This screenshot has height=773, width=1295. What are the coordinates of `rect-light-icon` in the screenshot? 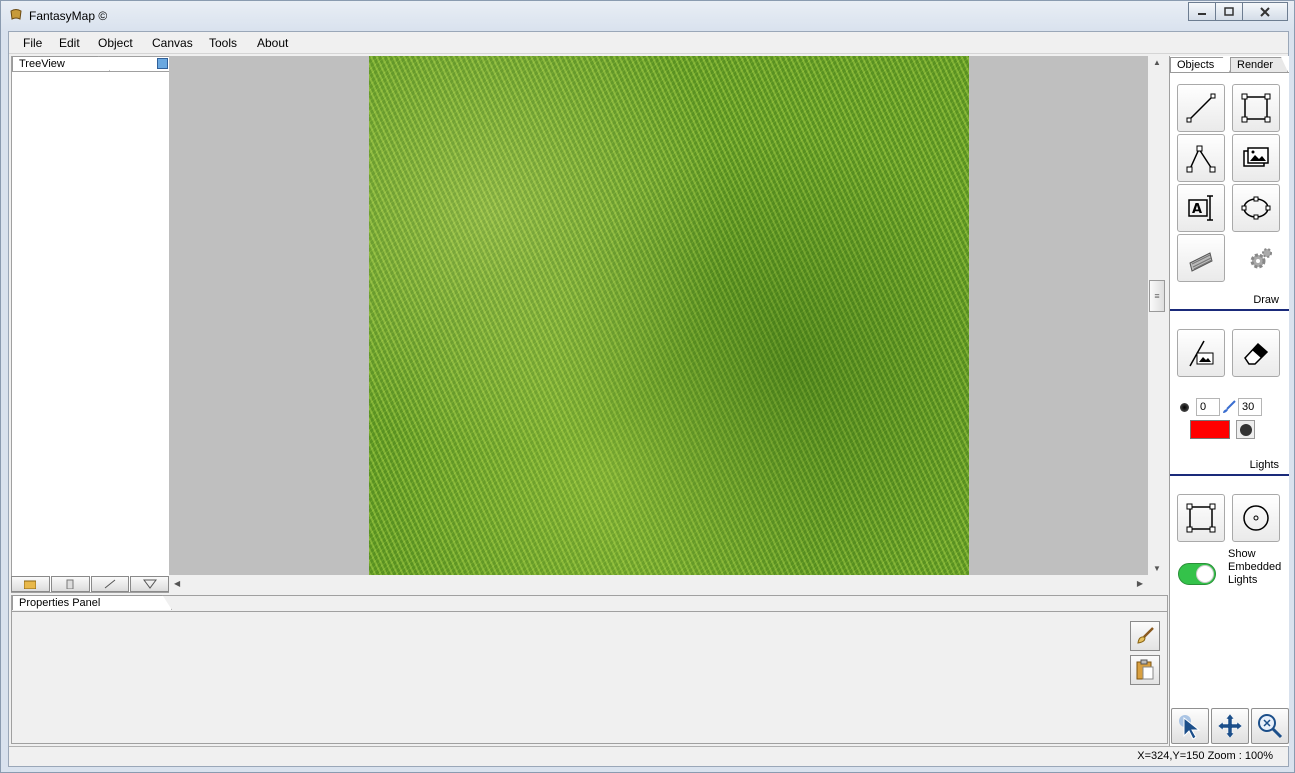 It's located at (1201, 518).